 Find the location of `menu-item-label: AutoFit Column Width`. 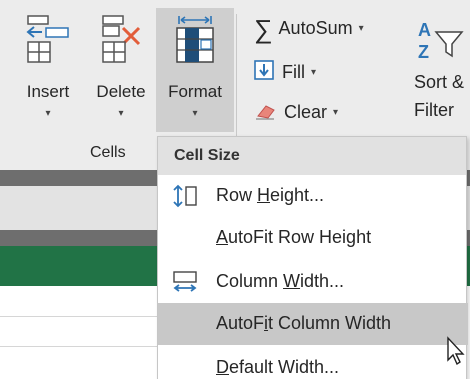

menu-item-label: AutoFit Column Width is located at coordinates (304, 323).